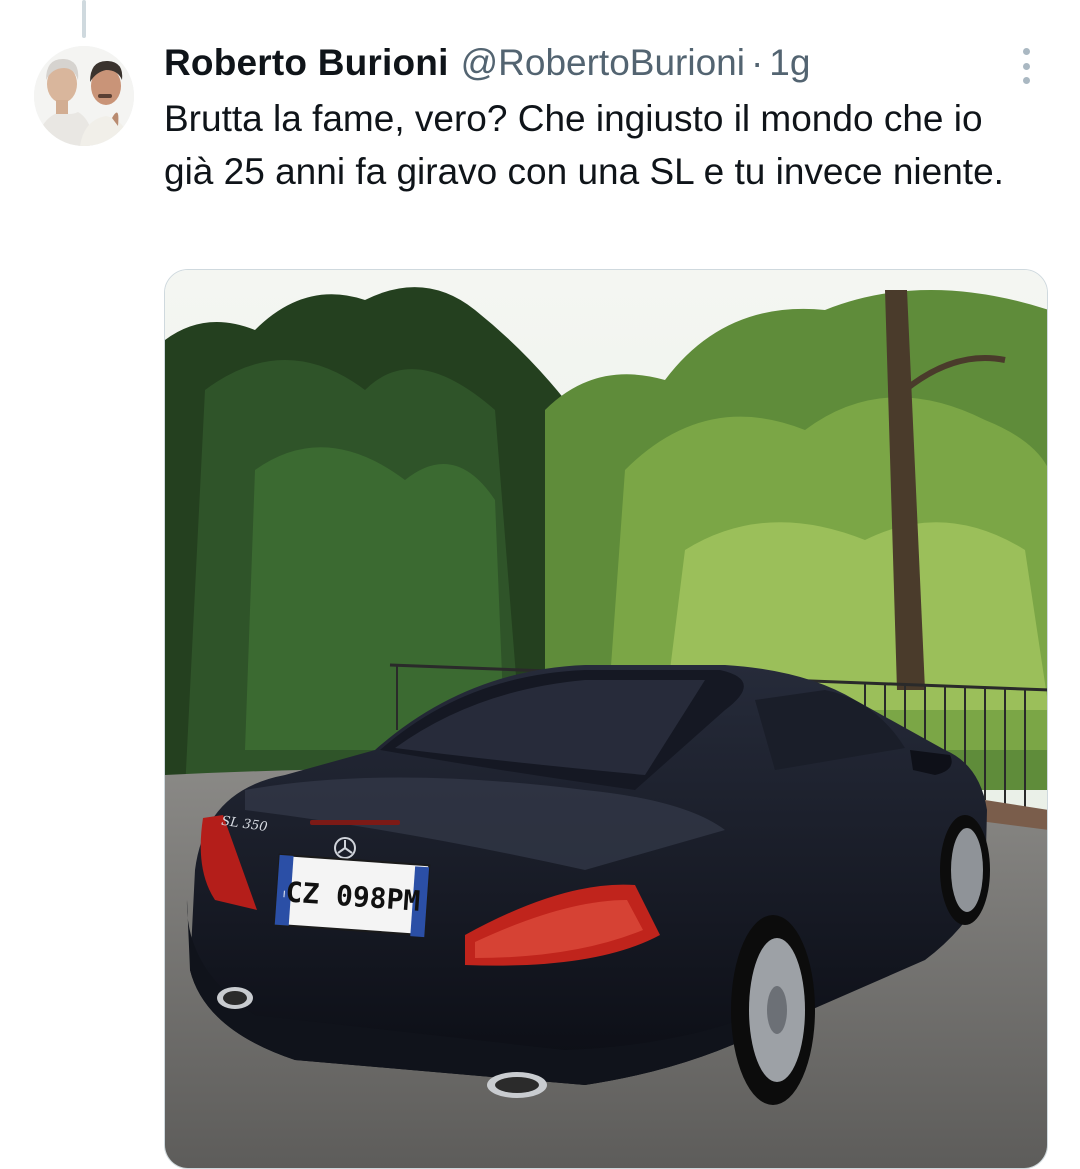 The height and width of the screenshot is (1169, 1080). Describe the element at coordinates (1026, 66) in the screenshot. I see `more-vertical-icon` at that location.